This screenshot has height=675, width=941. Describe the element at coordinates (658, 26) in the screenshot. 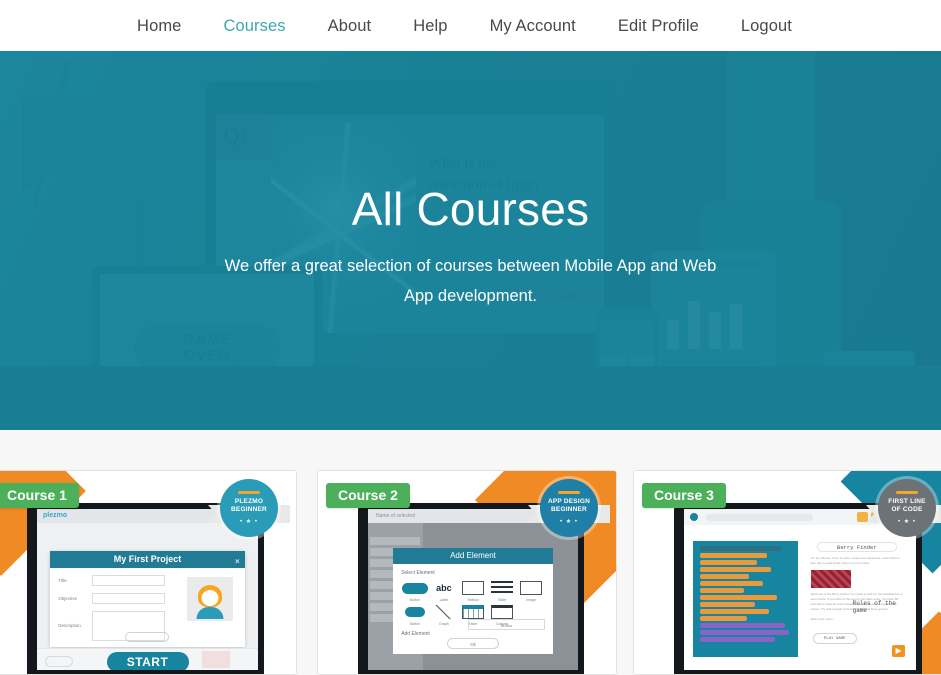

I see `nav-item-edit-profile: Edit Profile` at that location.